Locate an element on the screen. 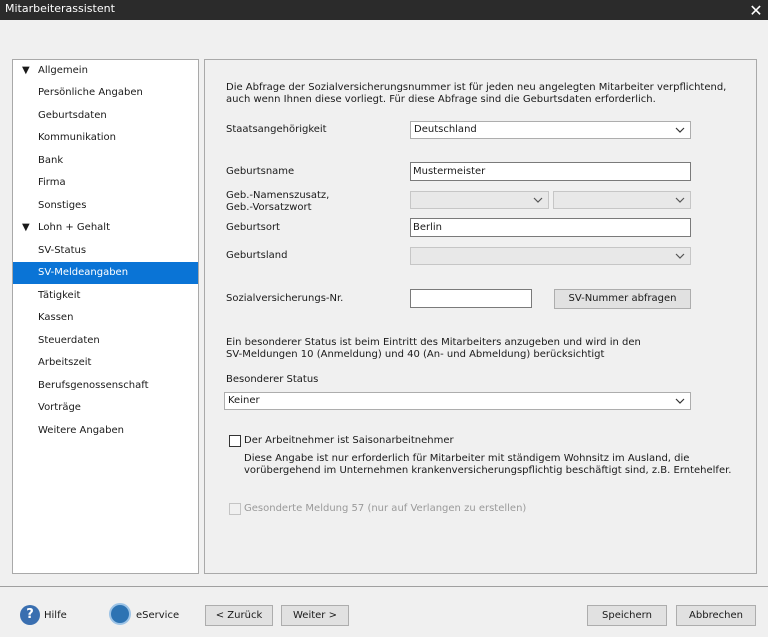 The width and height of the screenshot is (768, 637). staatsangehoerigkeit-label: Staatsangehörigkeit is located at coordinates (276, 129).